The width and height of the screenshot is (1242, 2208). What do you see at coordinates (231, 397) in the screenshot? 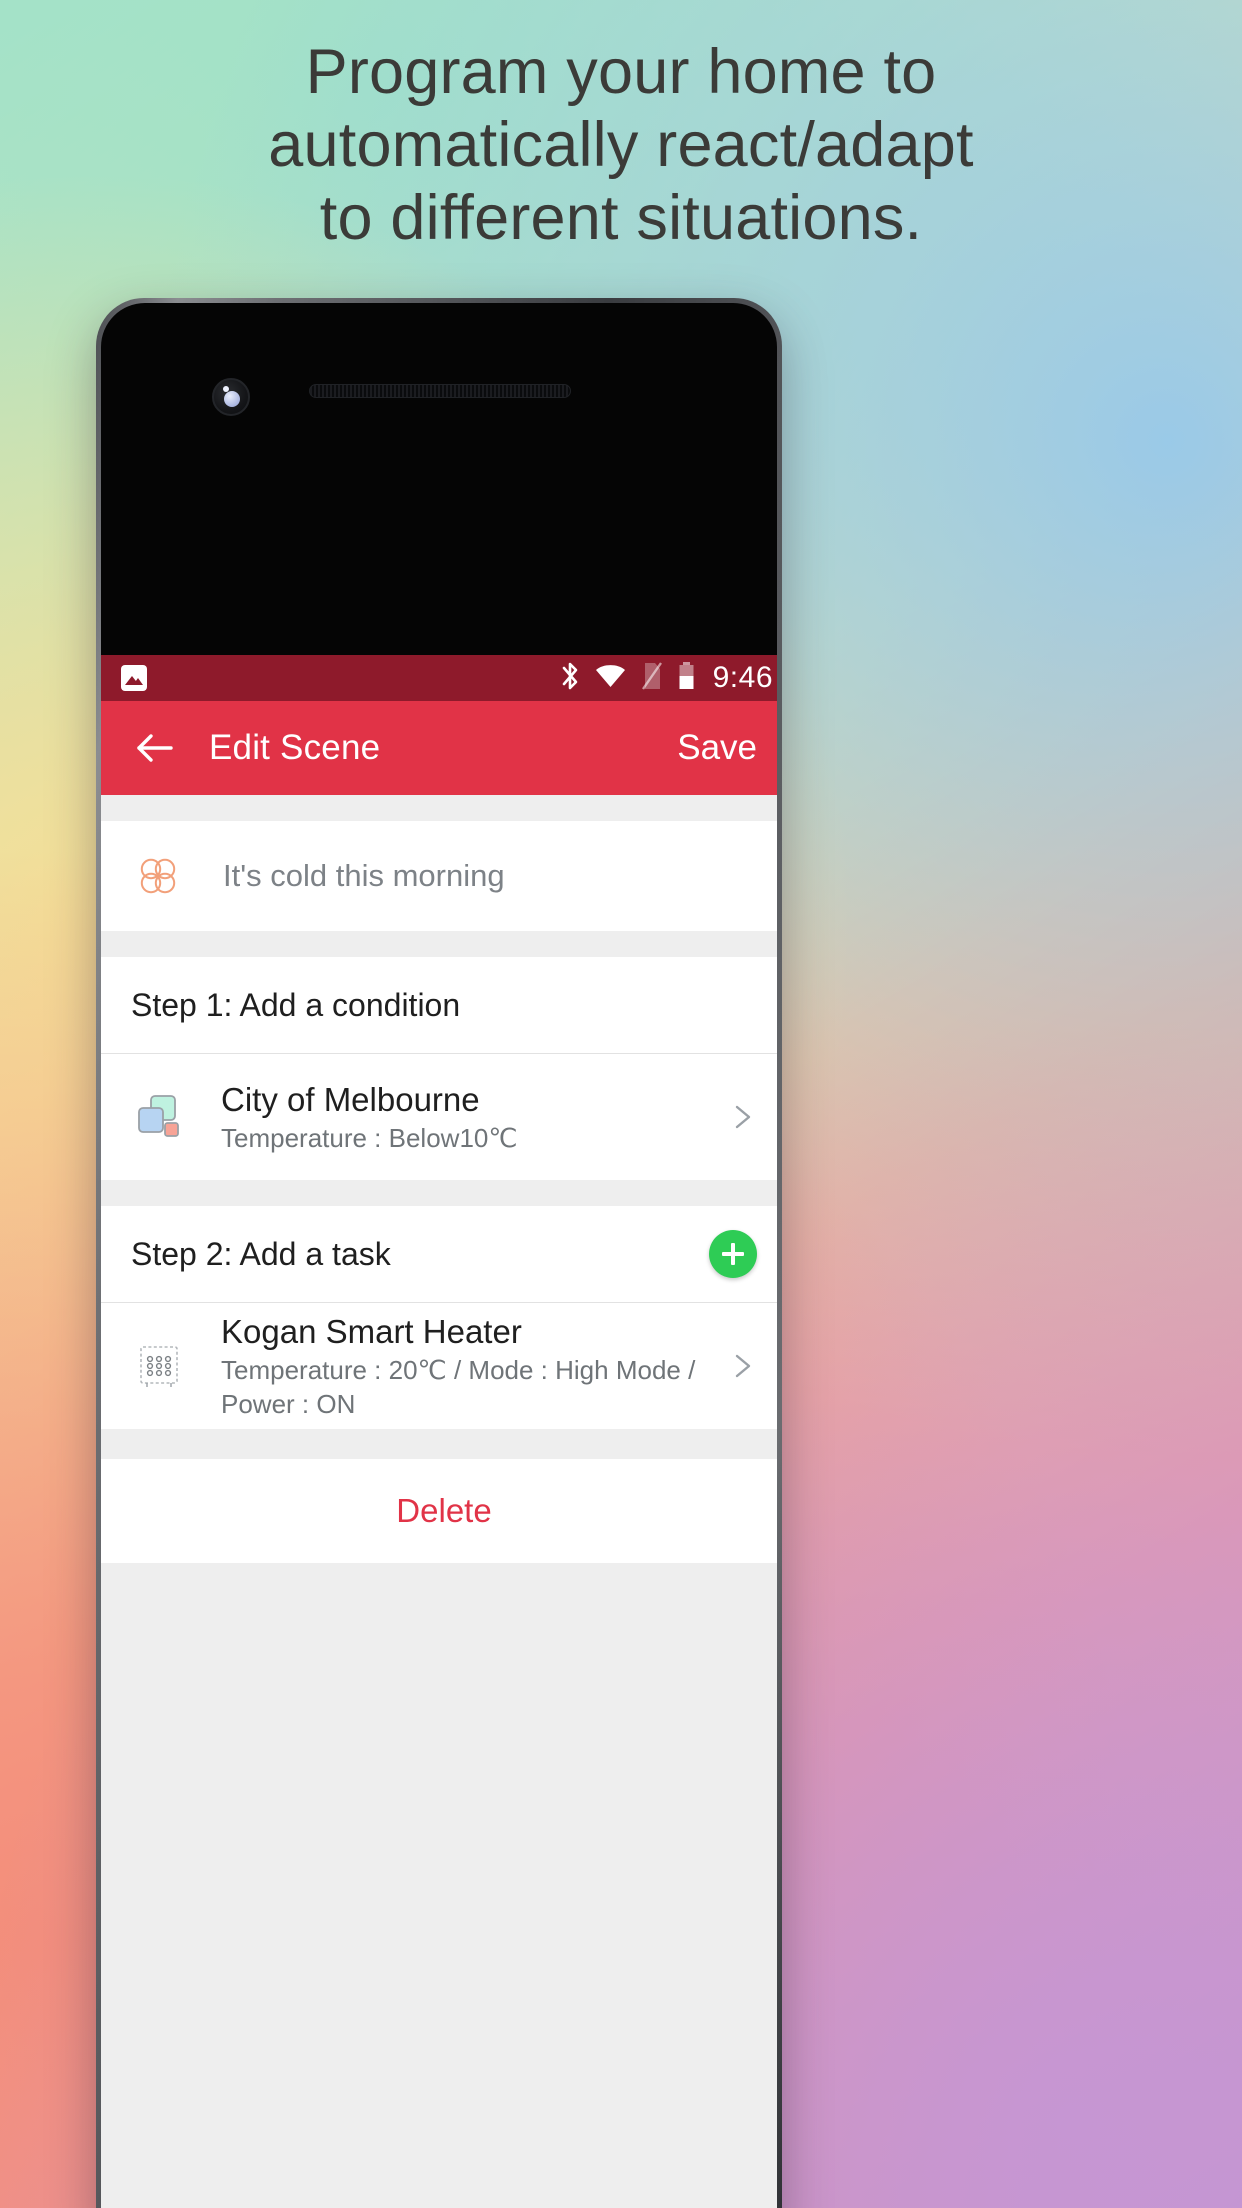
I see `front-camera-icon` at bounding box center [231, 397].